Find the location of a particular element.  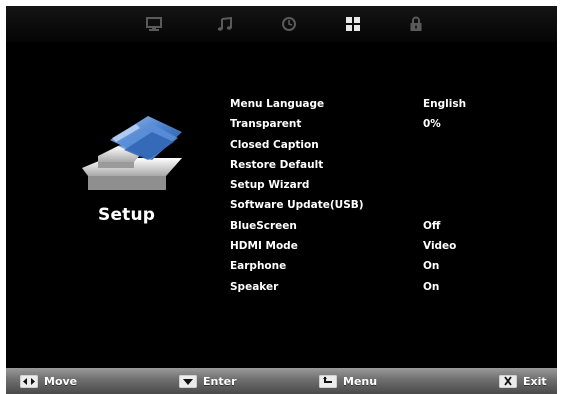

menu-item-value: 0% is located at coordinates (432, 124).